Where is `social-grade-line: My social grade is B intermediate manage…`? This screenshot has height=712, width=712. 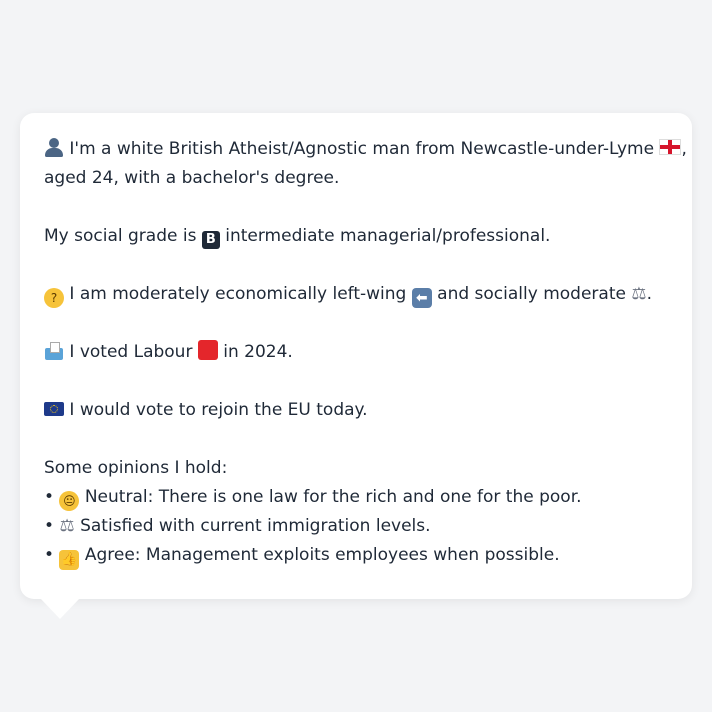 social-grade-line: My social grade is B intermediate manage… is located at coordinates (356, 236).